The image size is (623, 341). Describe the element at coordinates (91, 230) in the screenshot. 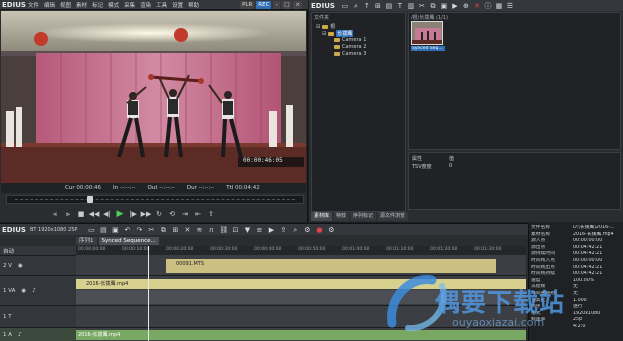

I see `new-project-icon: ▭` at that location.